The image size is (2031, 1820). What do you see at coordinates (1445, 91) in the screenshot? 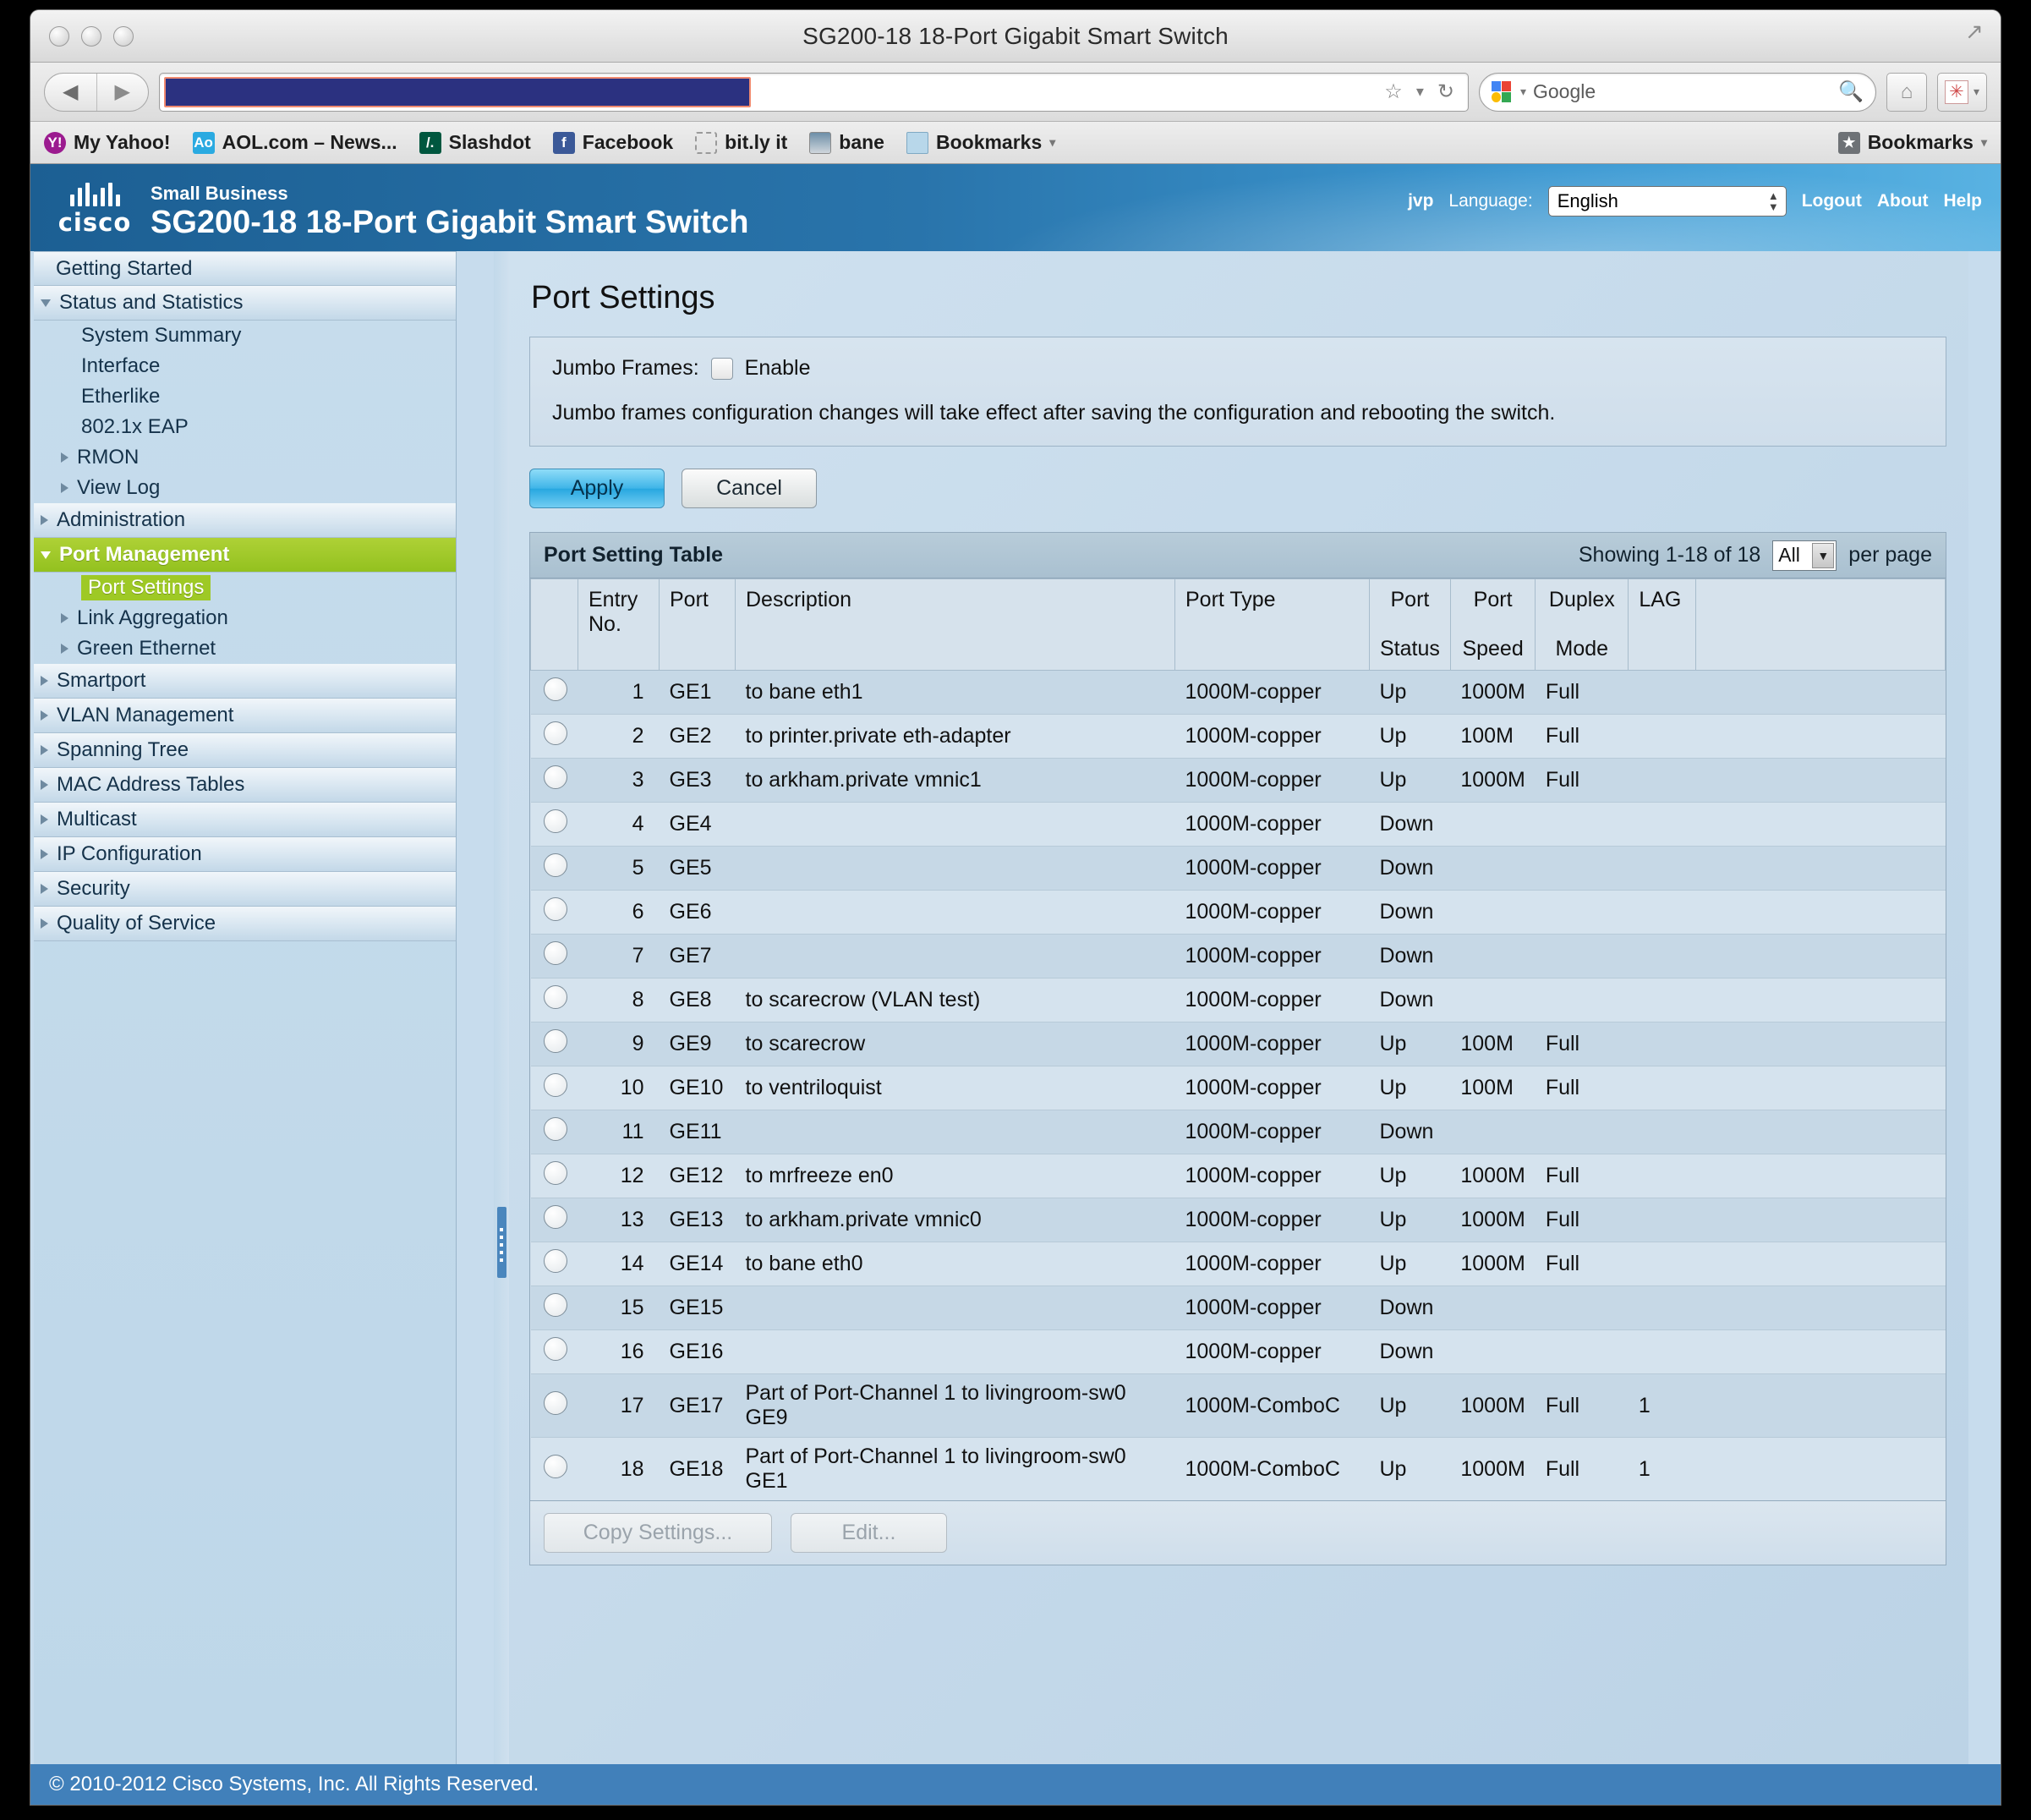
I see `reload-icon: ↻` at bounding box center [1445, 91].